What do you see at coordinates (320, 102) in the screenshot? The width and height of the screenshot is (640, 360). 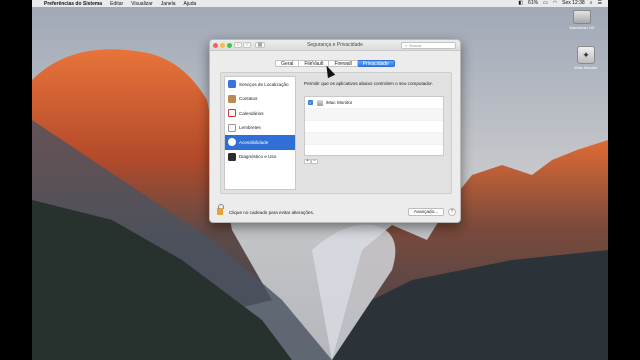 I see `imac-monitor-icon` at bounding box center [320, 102].